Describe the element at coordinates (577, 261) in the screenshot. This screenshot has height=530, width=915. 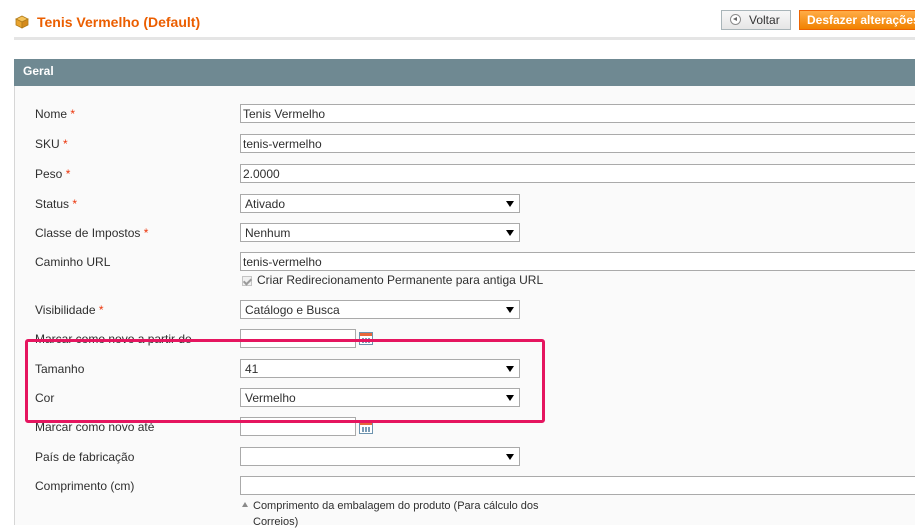
I see `caminho-url-input: tenis-vermelho` at that location.